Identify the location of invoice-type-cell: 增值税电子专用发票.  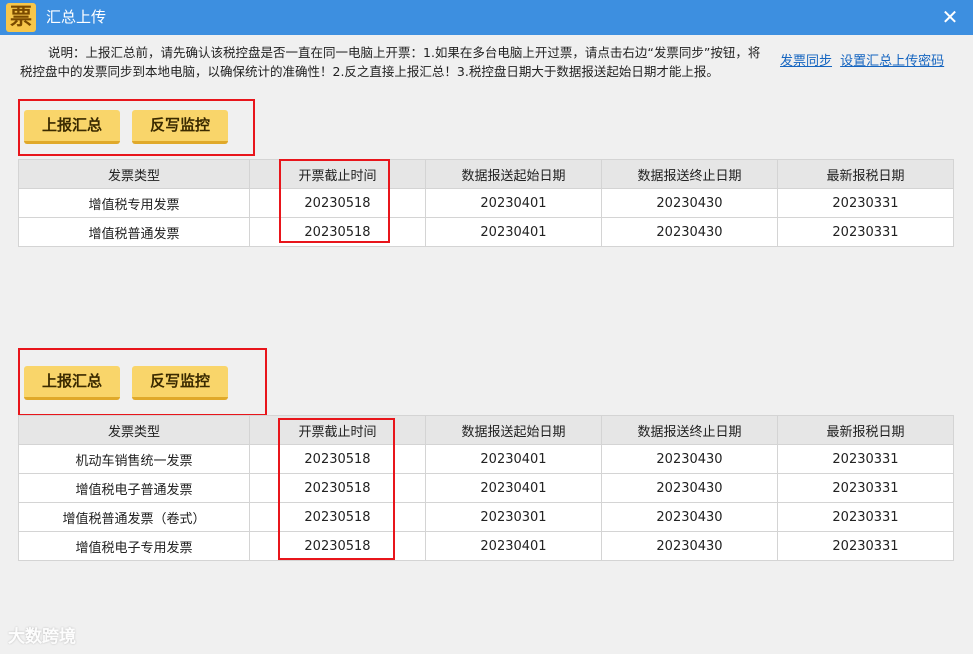
(134, 546).